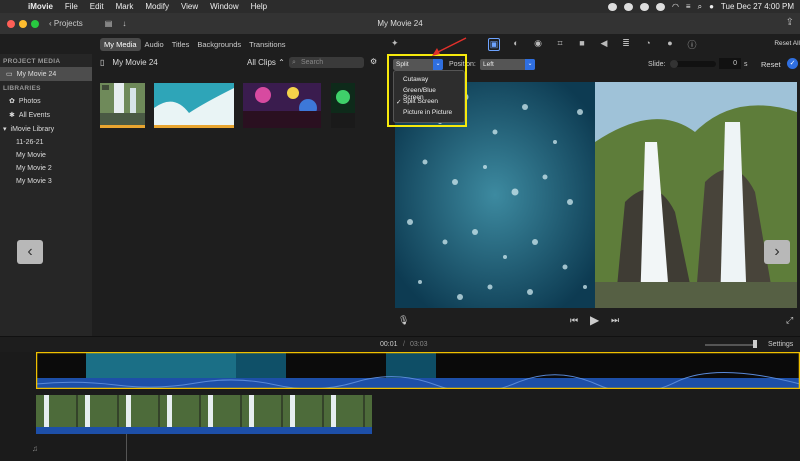 The image size is (800, 461). I want to click on menu-window: Window, so click(224, 6).